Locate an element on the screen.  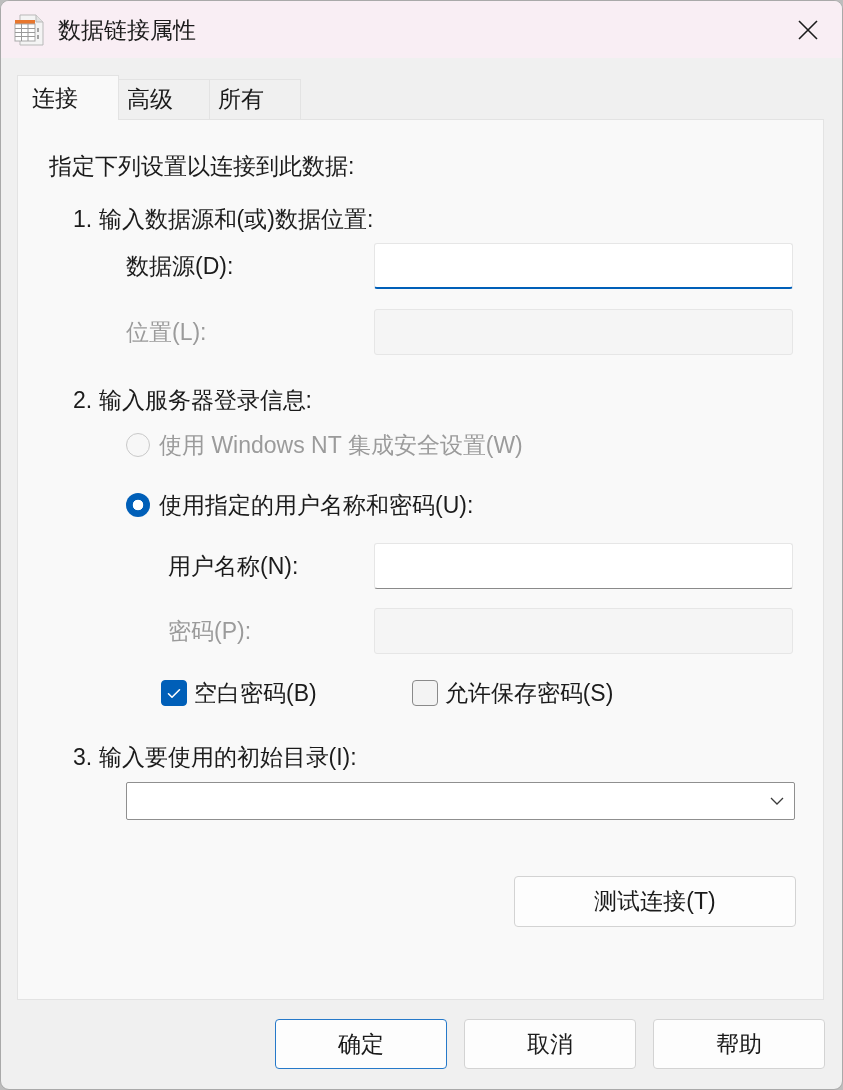
radio-label: 使用指定的用户名称和密码(U): is located at coordinates (316, 505).